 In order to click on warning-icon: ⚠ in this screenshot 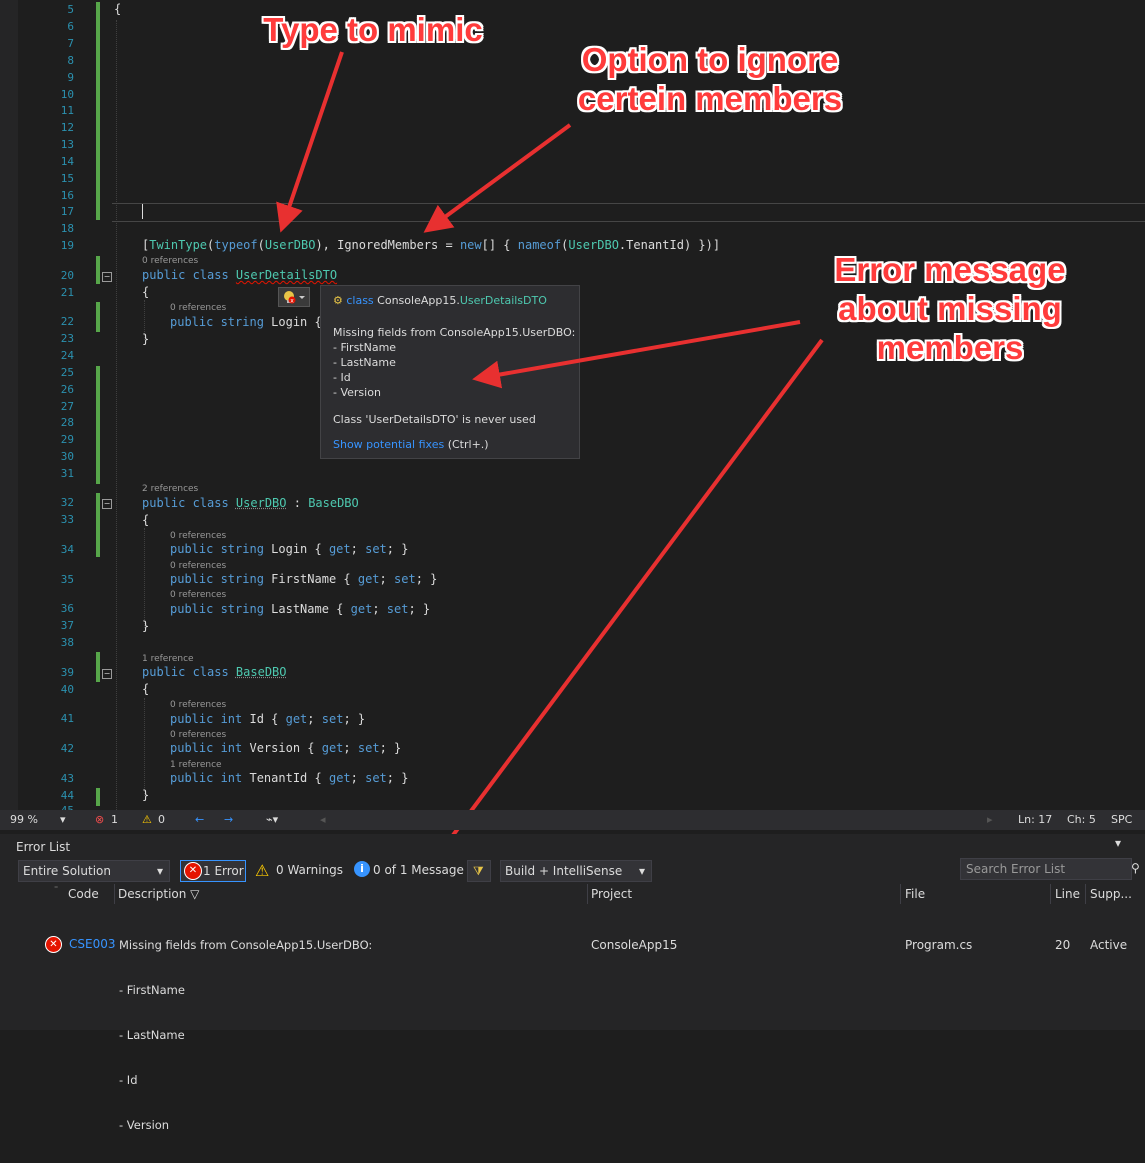, I will do `click(262, 870)`.